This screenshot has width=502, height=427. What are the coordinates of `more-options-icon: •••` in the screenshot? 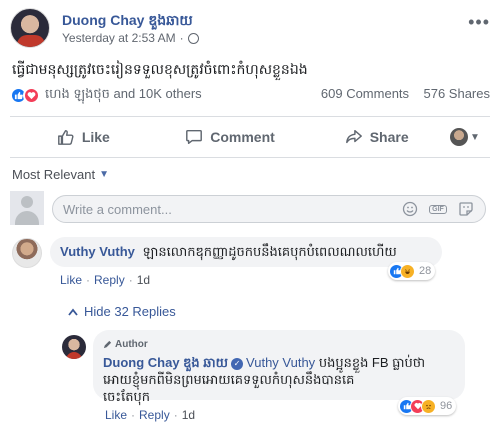 It's located at (479, 22).